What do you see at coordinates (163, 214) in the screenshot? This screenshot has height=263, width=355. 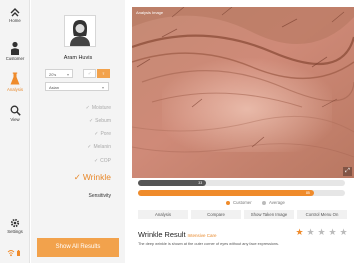 I see `tab-analysis: Analysis` at bounding box center [163, 214].